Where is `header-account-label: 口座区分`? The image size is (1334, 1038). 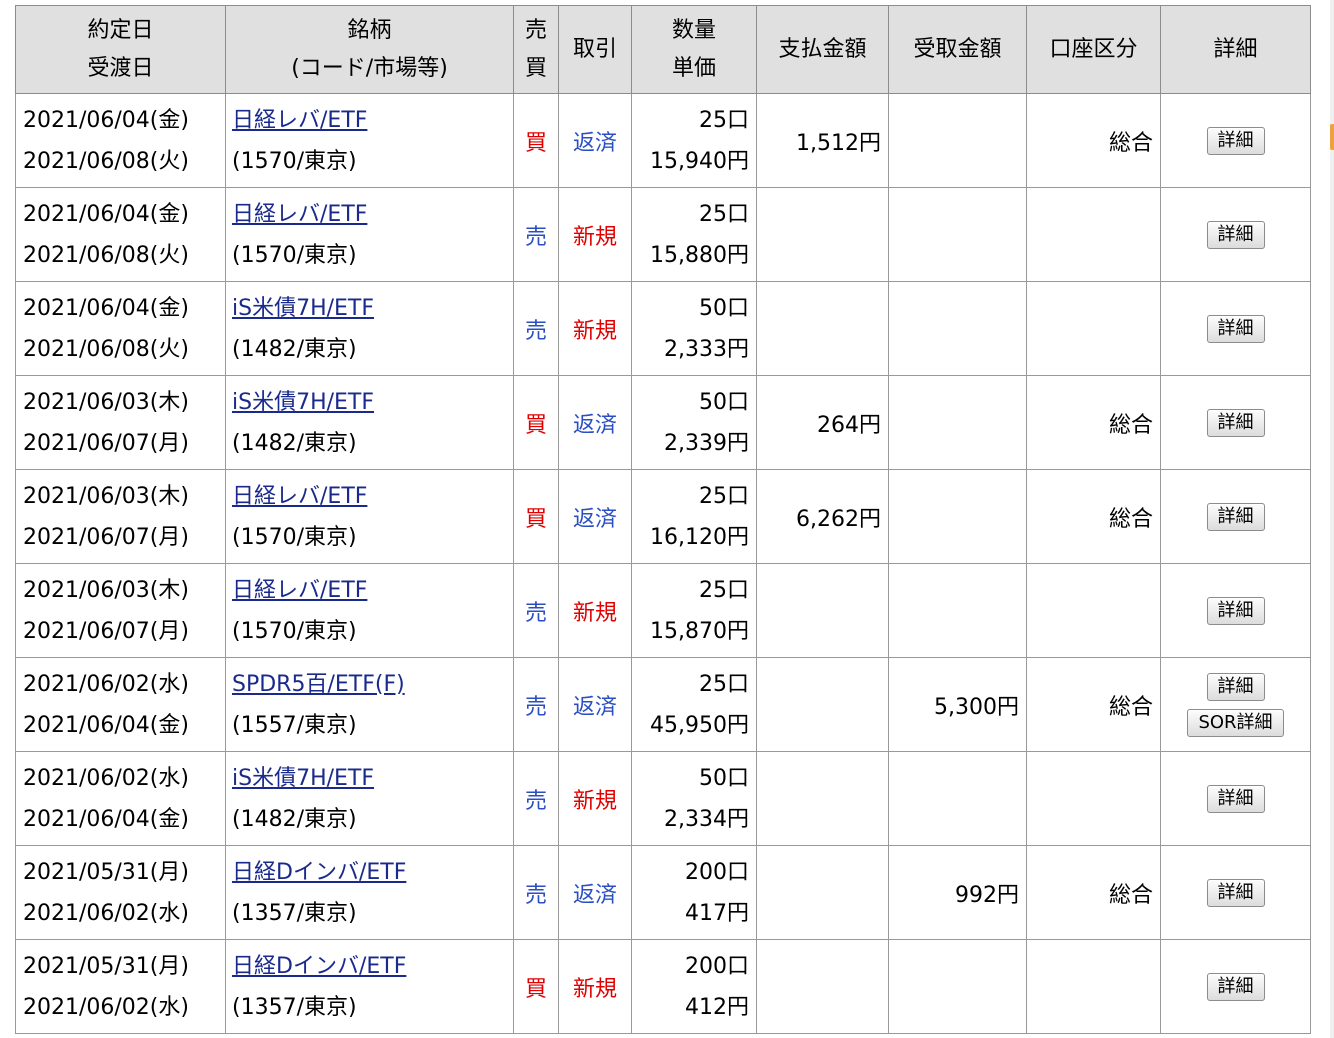 header-account-label: 口座区分 is located at coordinates (1093, 49).